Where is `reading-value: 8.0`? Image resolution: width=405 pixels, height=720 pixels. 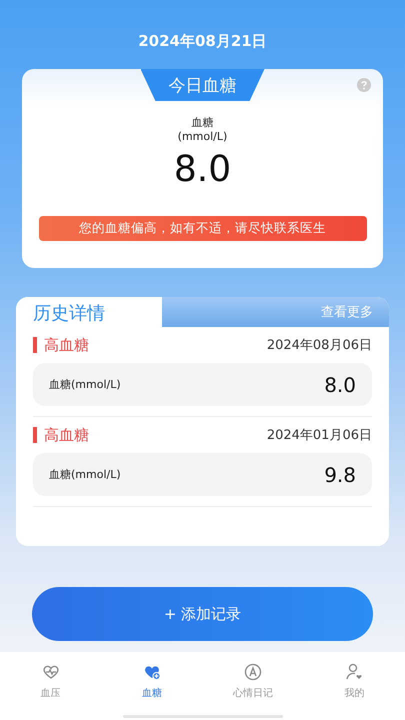 reading-value: 8.0 is located at coordinates (340, 384).